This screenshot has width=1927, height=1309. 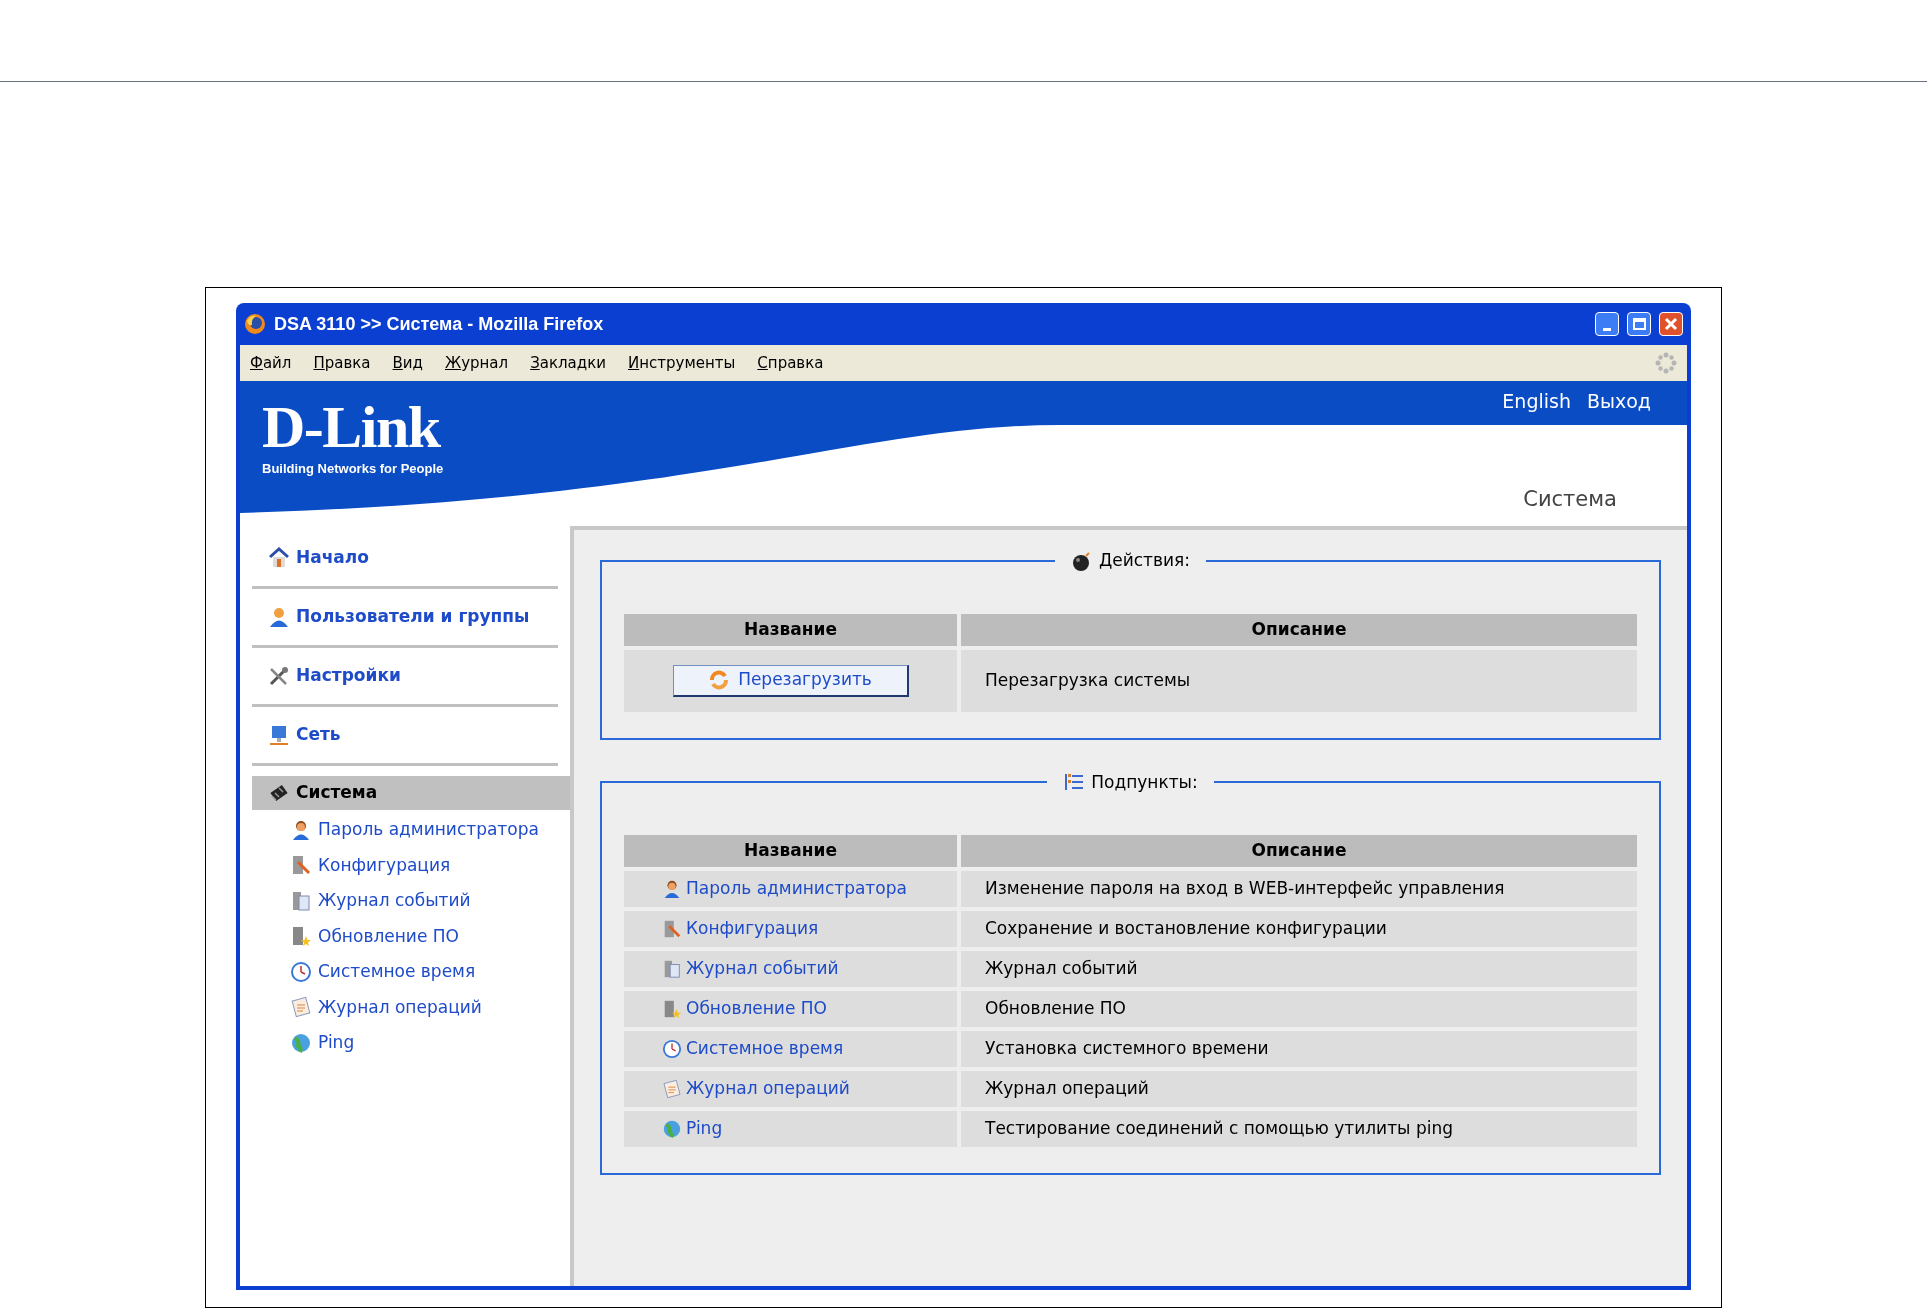 What do you see at coordinates (1618, 401) in the screenshot?
I see `header-link: Выход` at bounding box center [1618, 401].